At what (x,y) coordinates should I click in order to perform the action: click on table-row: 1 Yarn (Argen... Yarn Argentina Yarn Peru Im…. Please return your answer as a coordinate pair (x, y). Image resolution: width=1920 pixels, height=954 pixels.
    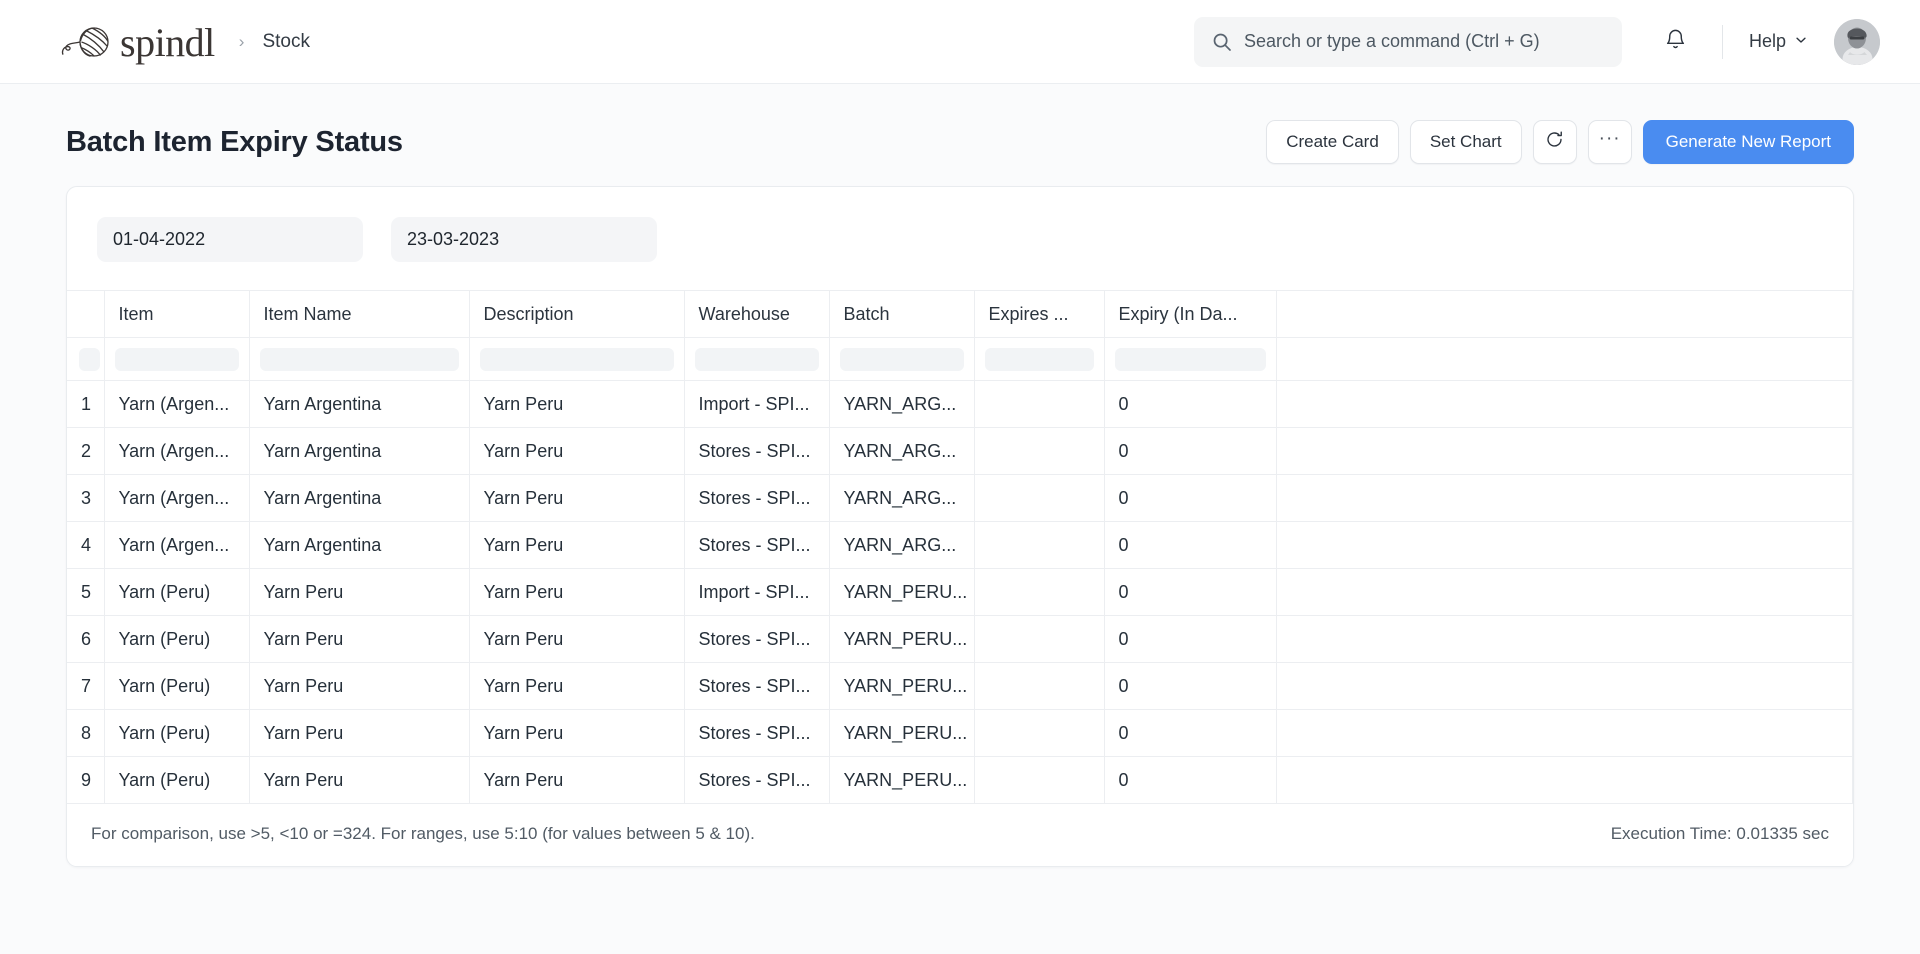
    Looking at the image, I should click on (960, 404).